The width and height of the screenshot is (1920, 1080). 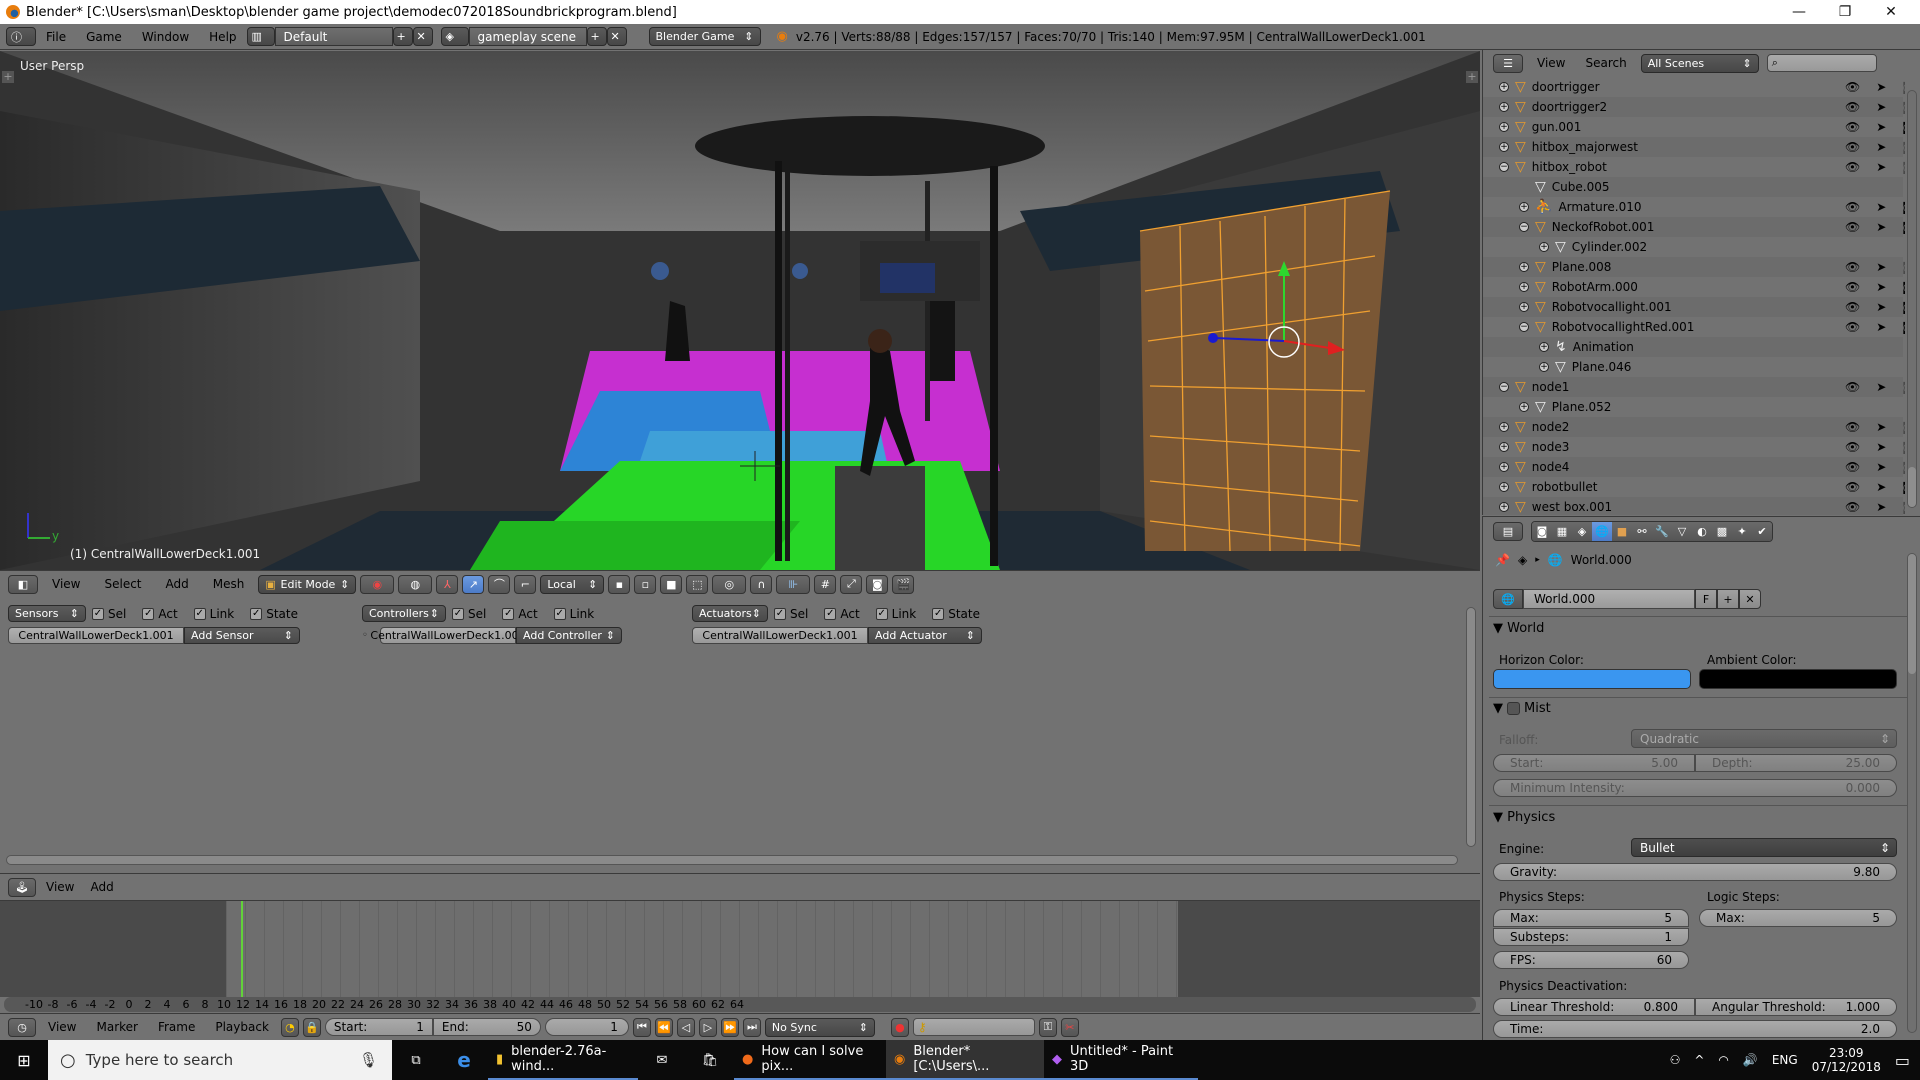 What do you see at coordinates (448, 635) in the screenshot?
I see `controllers-object-name: CentralWallLowerDeck1.001` at bounding box center [448, 635].